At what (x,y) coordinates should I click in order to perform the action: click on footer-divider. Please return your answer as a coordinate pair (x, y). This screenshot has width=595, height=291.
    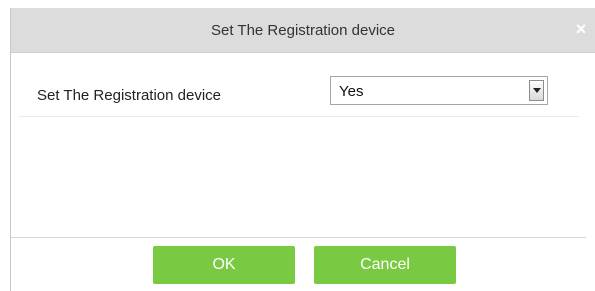
    Looking at the image, I should click on (298, 237).